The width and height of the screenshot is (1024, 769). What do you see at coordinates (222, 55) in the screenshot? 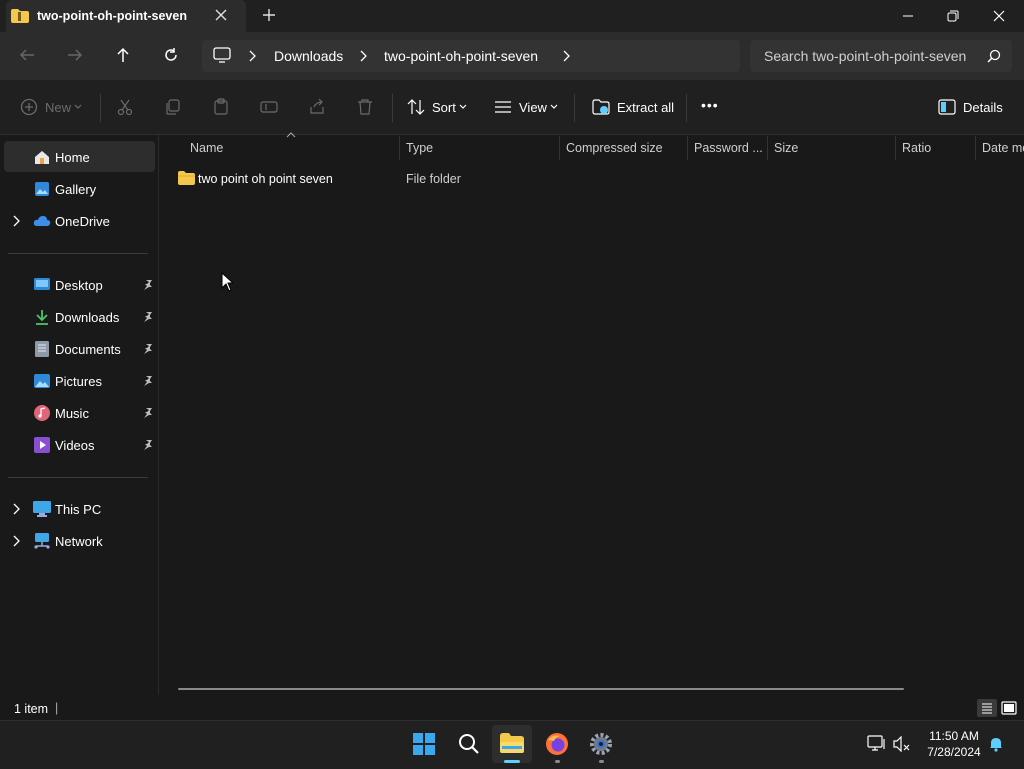
I see `this-pc-monitor-icon` at bounding box center [222, 55].